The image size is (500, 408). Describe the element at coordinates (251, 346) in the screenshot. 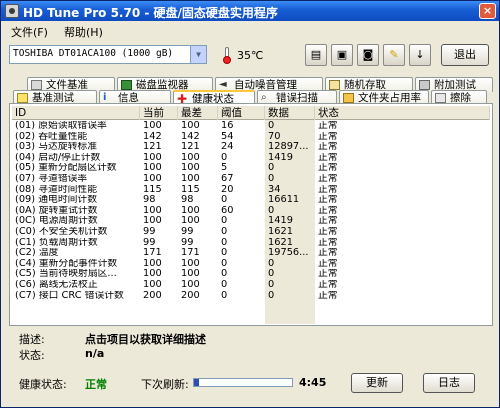

I see `details-area: 描述: 点击项目以获取详细描述 状态: n/a` at that location.